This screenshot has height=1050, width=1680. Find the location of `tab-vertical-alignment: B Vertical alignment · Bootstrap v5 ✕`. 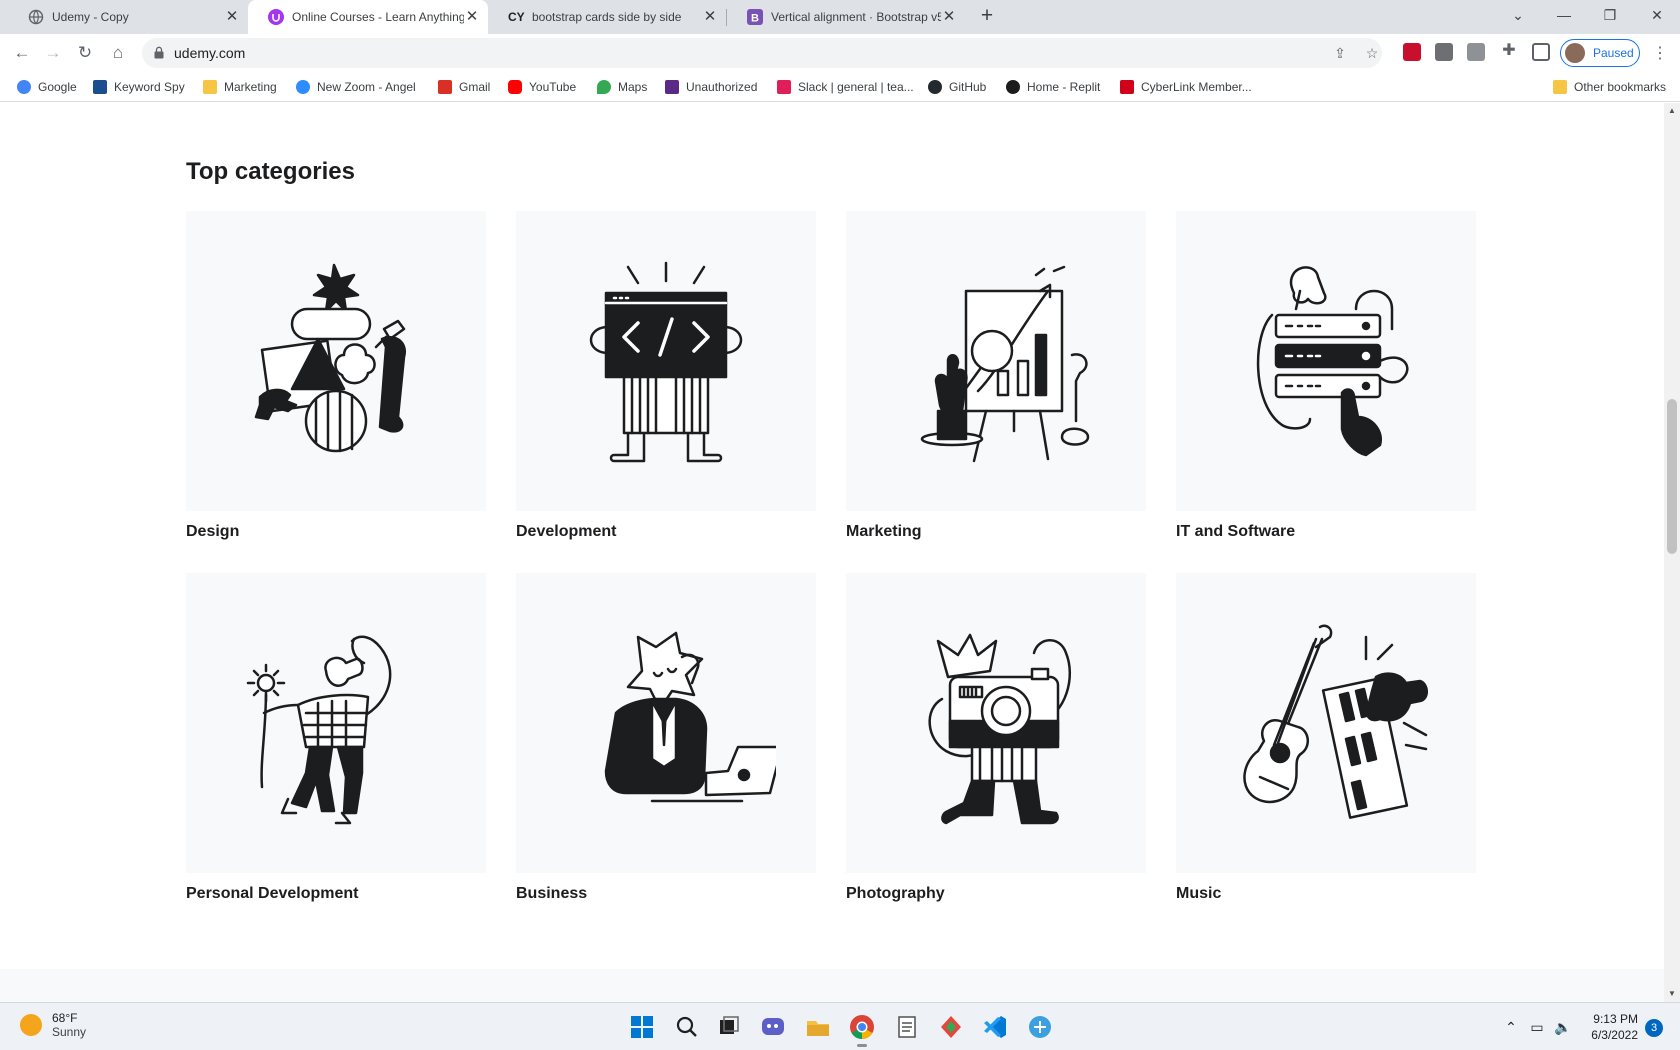

tab-vertical-alignment: B Vertical alignment · Bootstrap v5 ✕ is located at coordinates (846, 17).